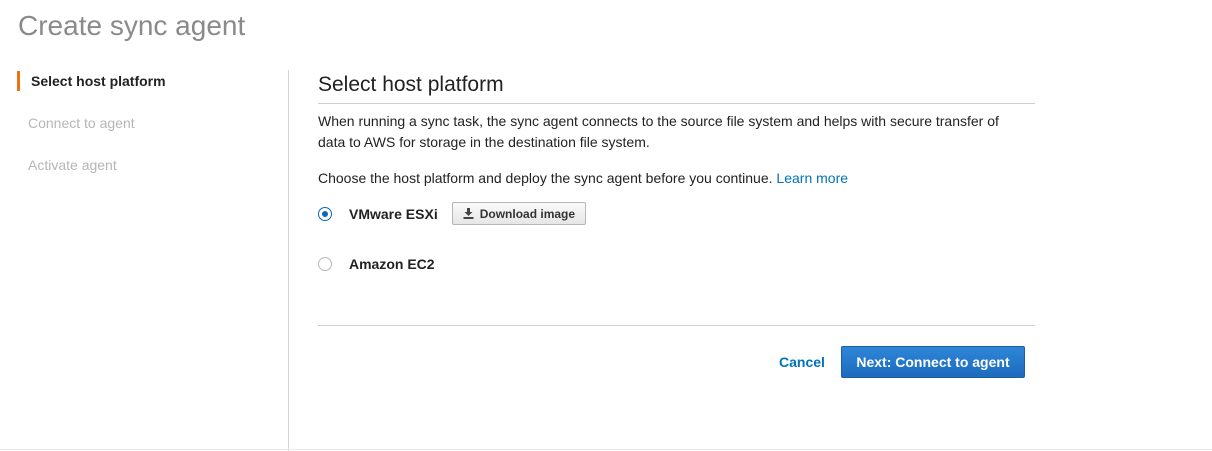  What do you see at coordinates (325, 213) in the screenshot?
I see `vmware-esxi-radio` at bounding box center [325, 213].